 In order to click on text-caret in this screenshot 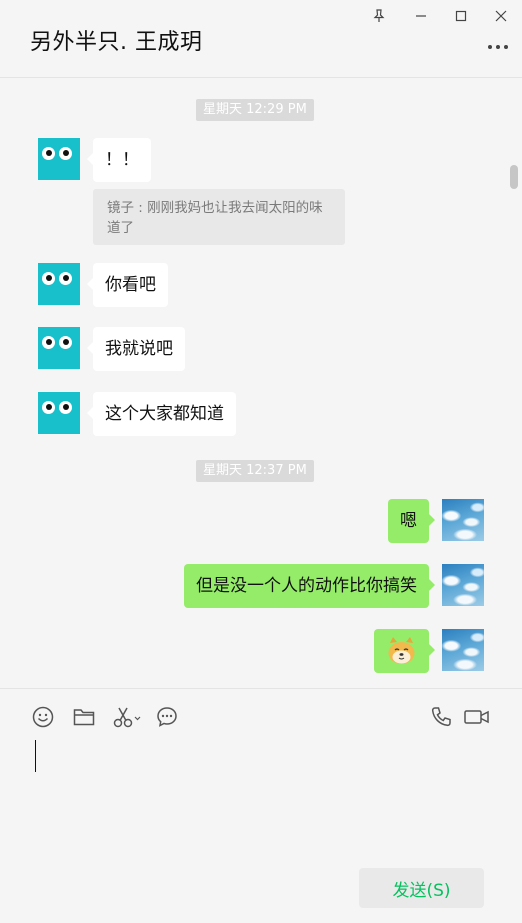, I will do `click(35, 756)`.